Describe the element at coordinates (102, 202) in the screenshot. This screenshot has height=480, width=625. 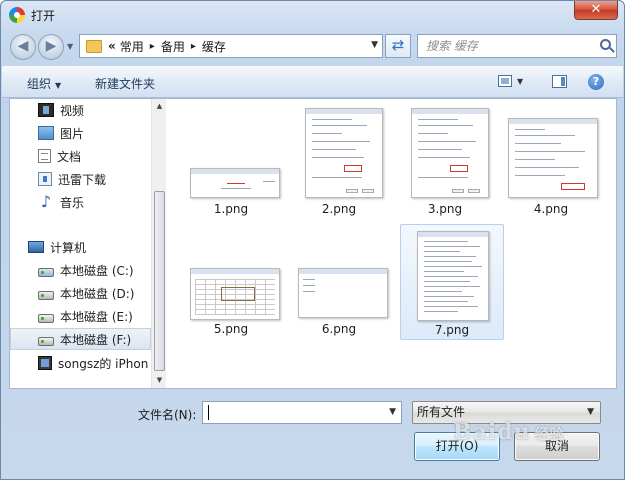
I see `nav-item-music: ♪ 音乐` at that location.